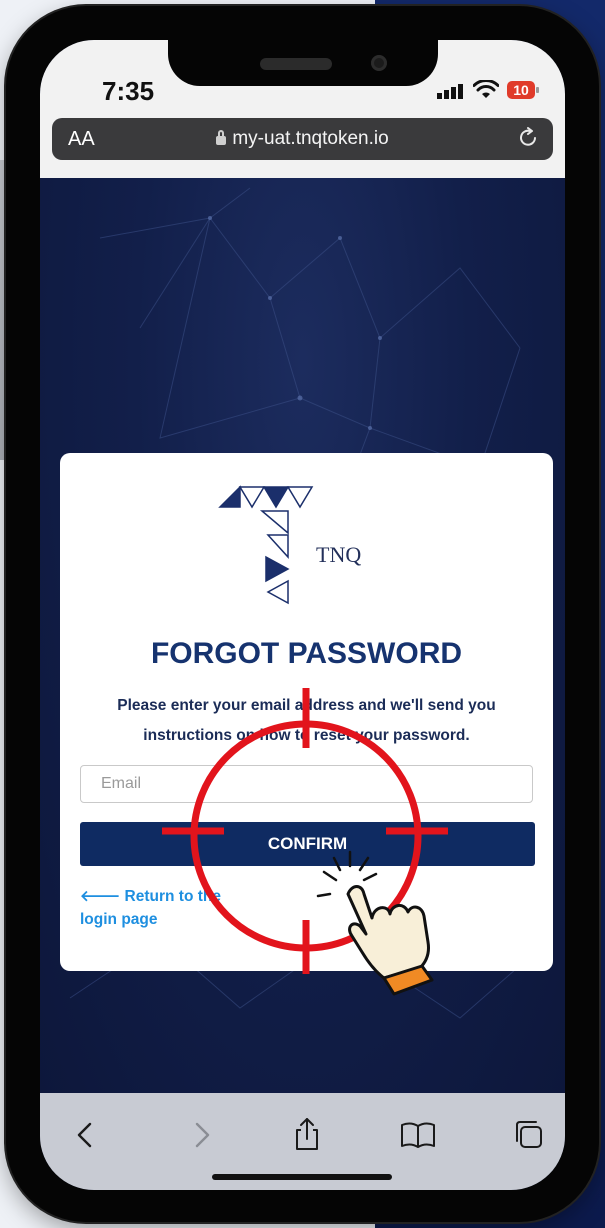  I want to click on logo-text: TNQ, so click(339, 554).